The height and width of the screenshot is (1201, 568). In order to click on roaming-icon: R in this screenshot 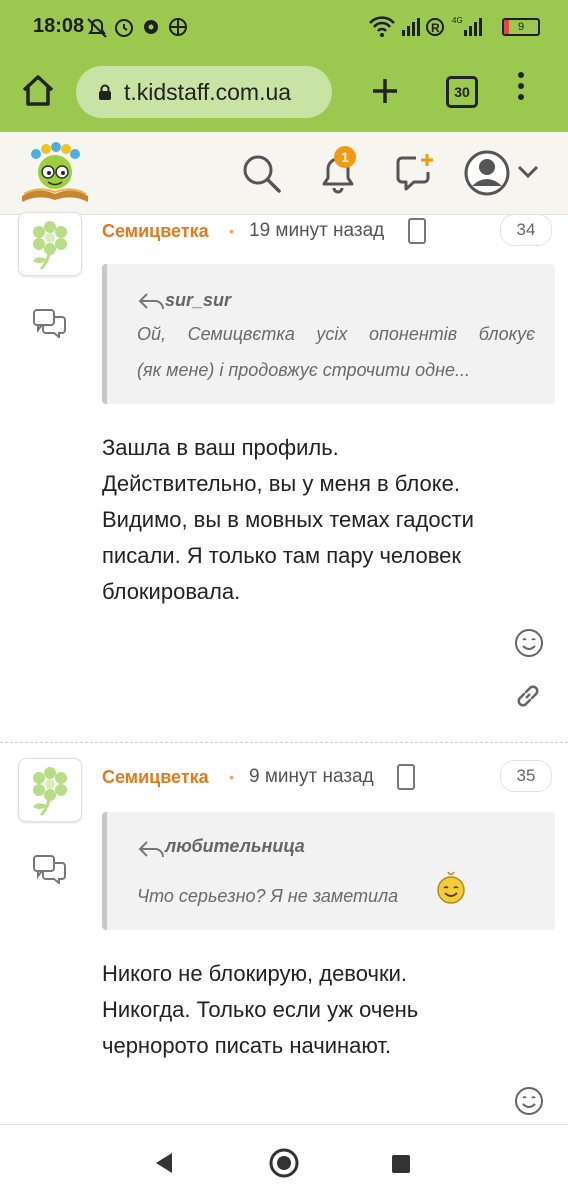, I will do `click(435, 27)`.